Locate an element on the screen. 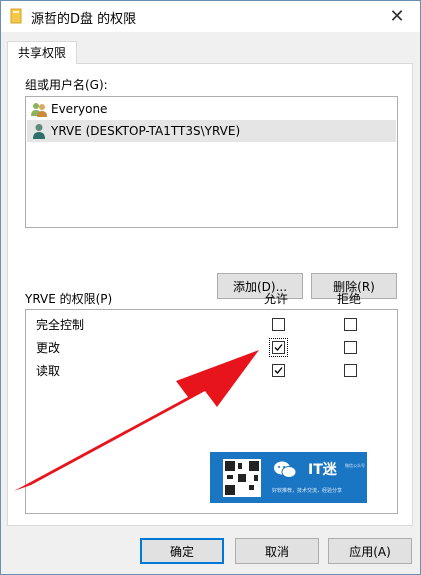 Image resolution: width=421 pixels, height=575 pixels. user-icon is located at coordinates (39, 131).